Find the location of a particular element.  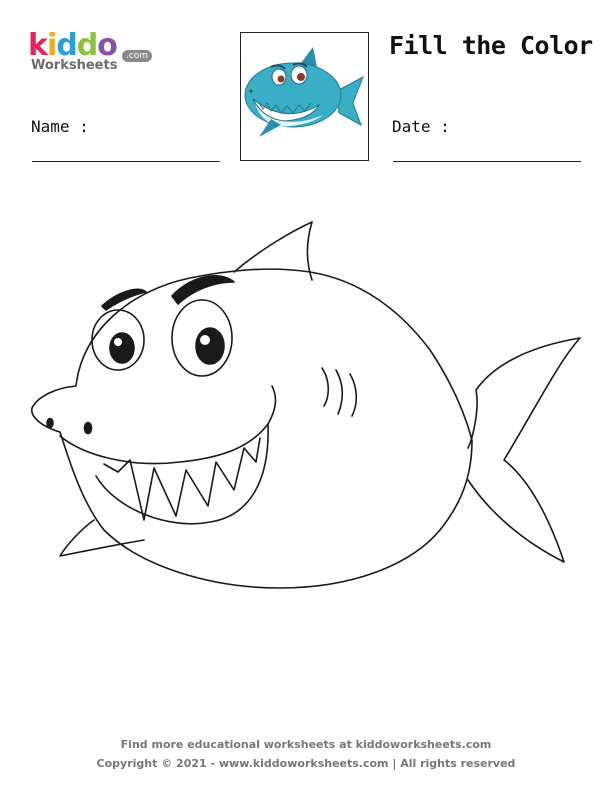

name-label: Name : is located at coordinates (60, 126).